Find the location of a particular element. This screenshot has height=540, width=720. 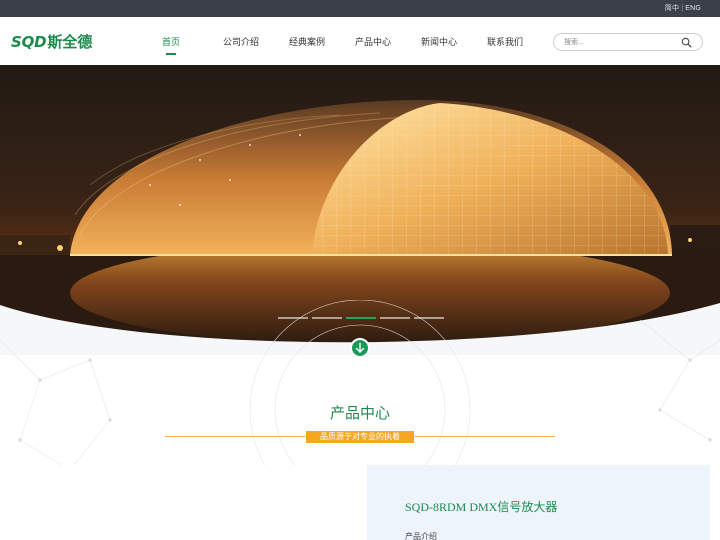

nav-item-cases: 经典案例 is located at coordinates (307, 41).